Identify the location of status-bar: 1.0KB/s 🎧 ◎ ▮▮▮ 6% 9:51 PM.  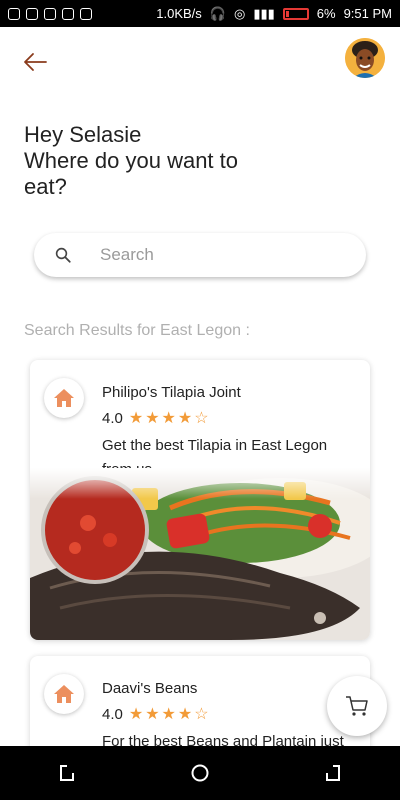
(200, 13).